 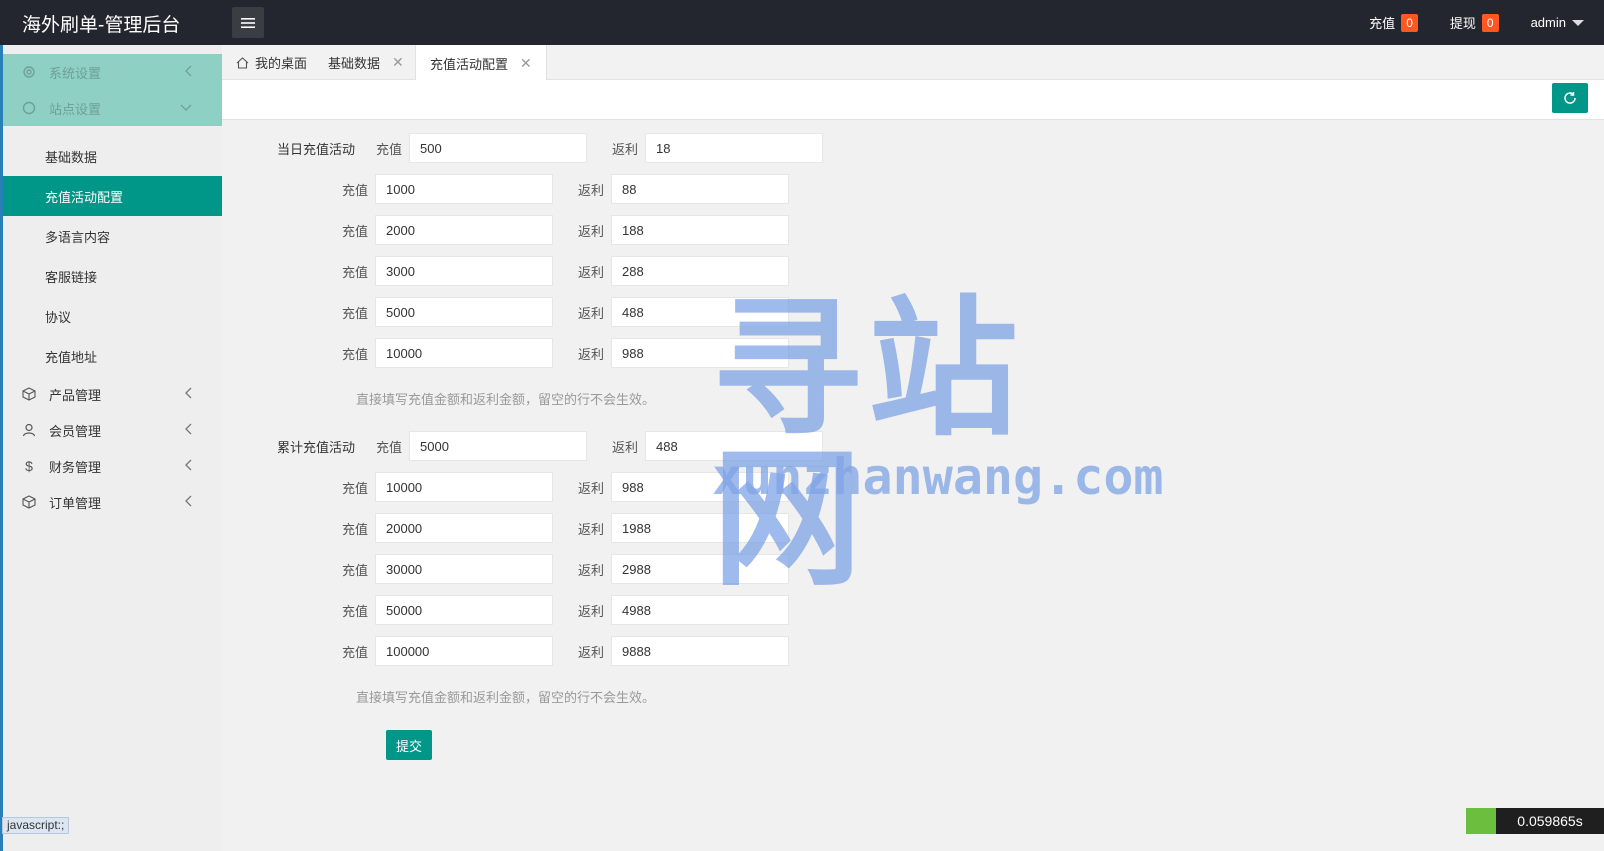 I want to click on sidebar-group-finance: $ 财务管理, so click(x=112, y=466).